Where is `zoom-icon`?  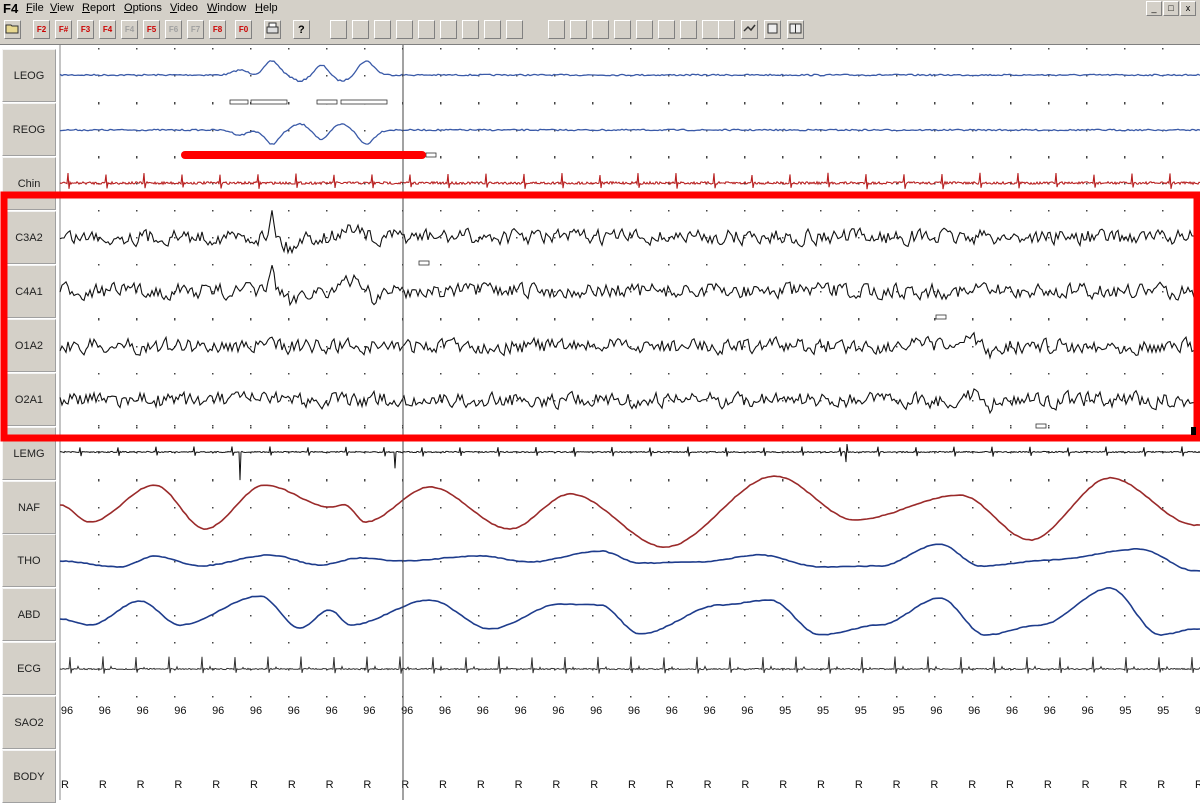
zoom-icon is located at coordinates (749, 29).